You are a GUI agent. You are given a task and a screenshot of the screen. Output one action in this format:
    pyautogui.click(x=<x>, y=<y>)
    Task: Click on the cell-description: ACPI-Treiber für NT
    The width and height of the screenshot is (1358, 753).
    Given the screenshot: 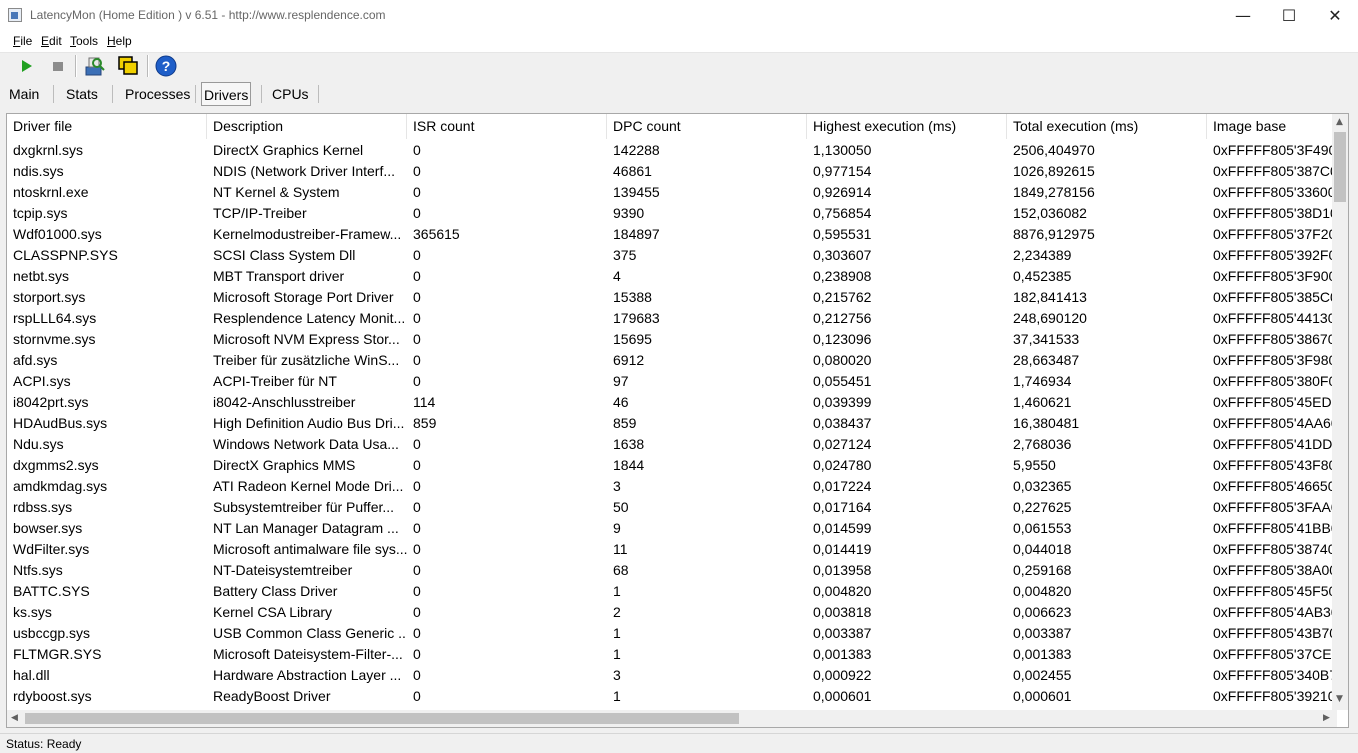 What is the action you would take?
    pyautogui.click(x=275, y=381)
    